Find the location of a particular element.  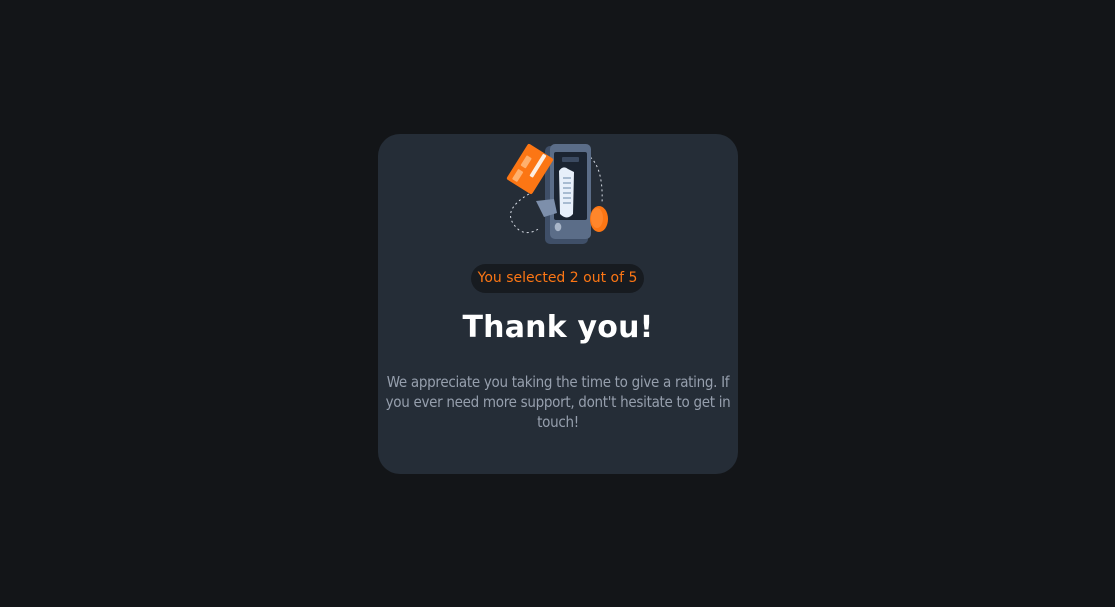

page-title: Thank you! is located at coordinates (558, 327).